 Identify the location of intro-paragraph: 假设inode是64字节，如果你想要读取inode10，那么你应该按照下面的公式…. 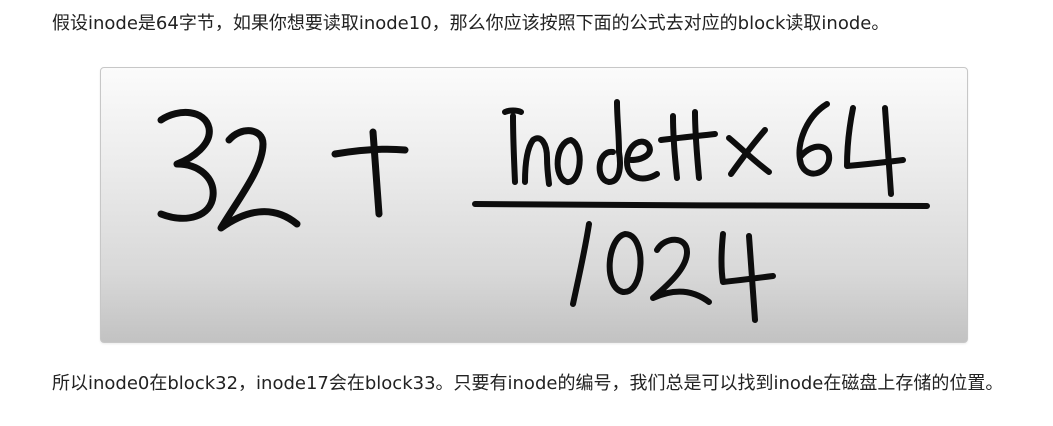
(471, 23).